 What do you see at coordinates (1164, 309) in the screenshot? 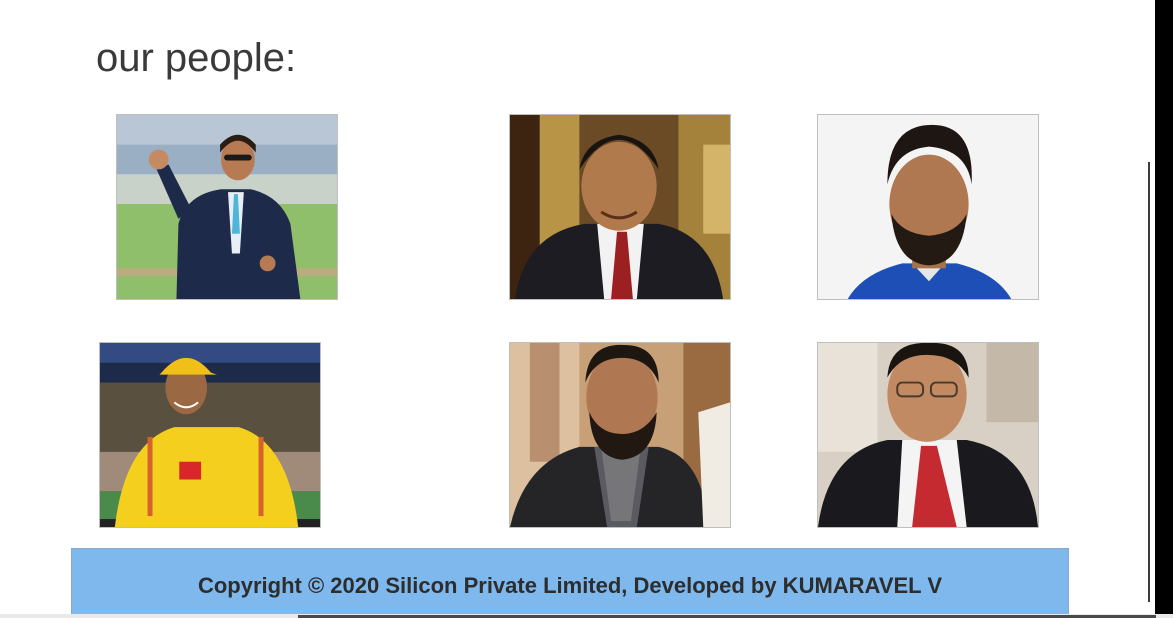
I see `window-edge` at bounding box center [1164, 309].